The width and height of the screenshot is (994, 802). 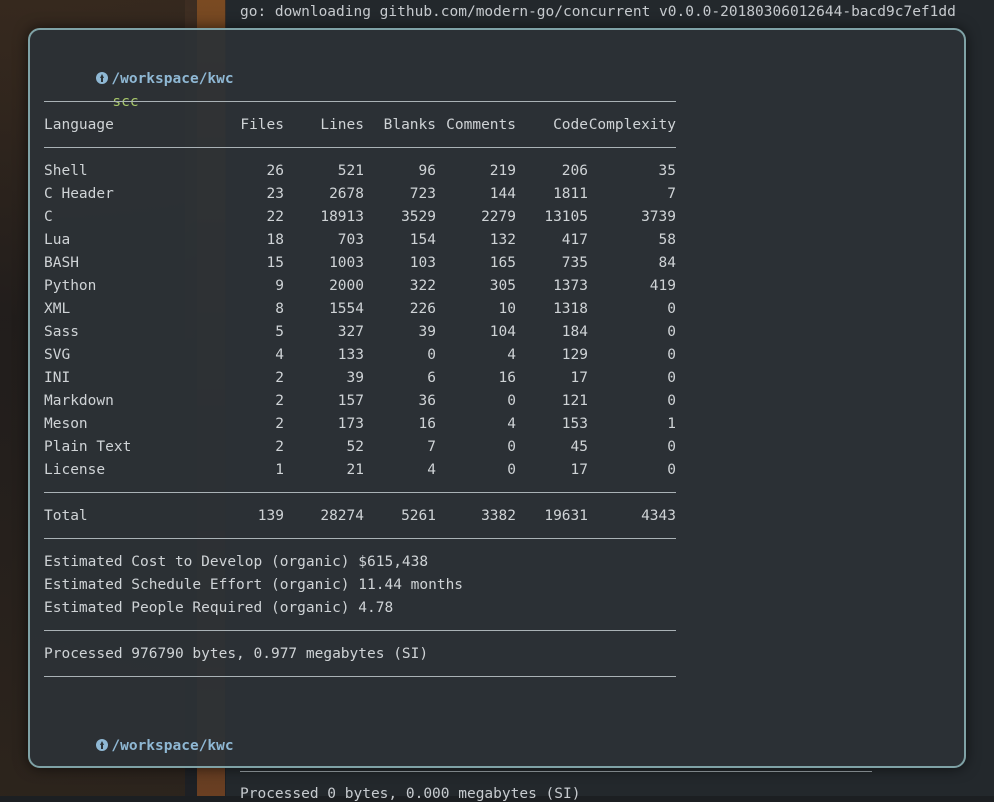 What do you see at coordinates (279, 309) in the screenshot?
I see `cell-files: 8` at bounding box center [279, 309].